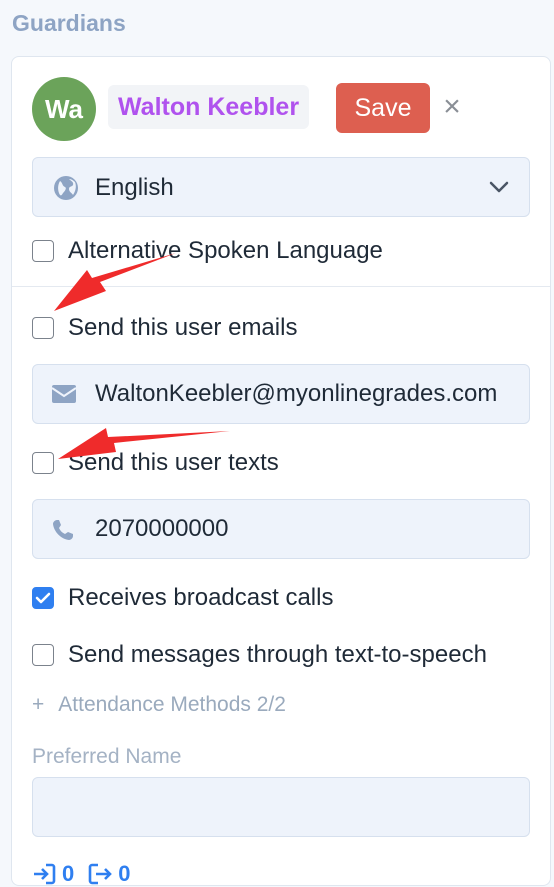 The height and width of the screenshot is (887, 554). Describe the element at coordinates (277, 654) in the screenshot. I see `tts-label: Send messages through text-to-speech` at that location.